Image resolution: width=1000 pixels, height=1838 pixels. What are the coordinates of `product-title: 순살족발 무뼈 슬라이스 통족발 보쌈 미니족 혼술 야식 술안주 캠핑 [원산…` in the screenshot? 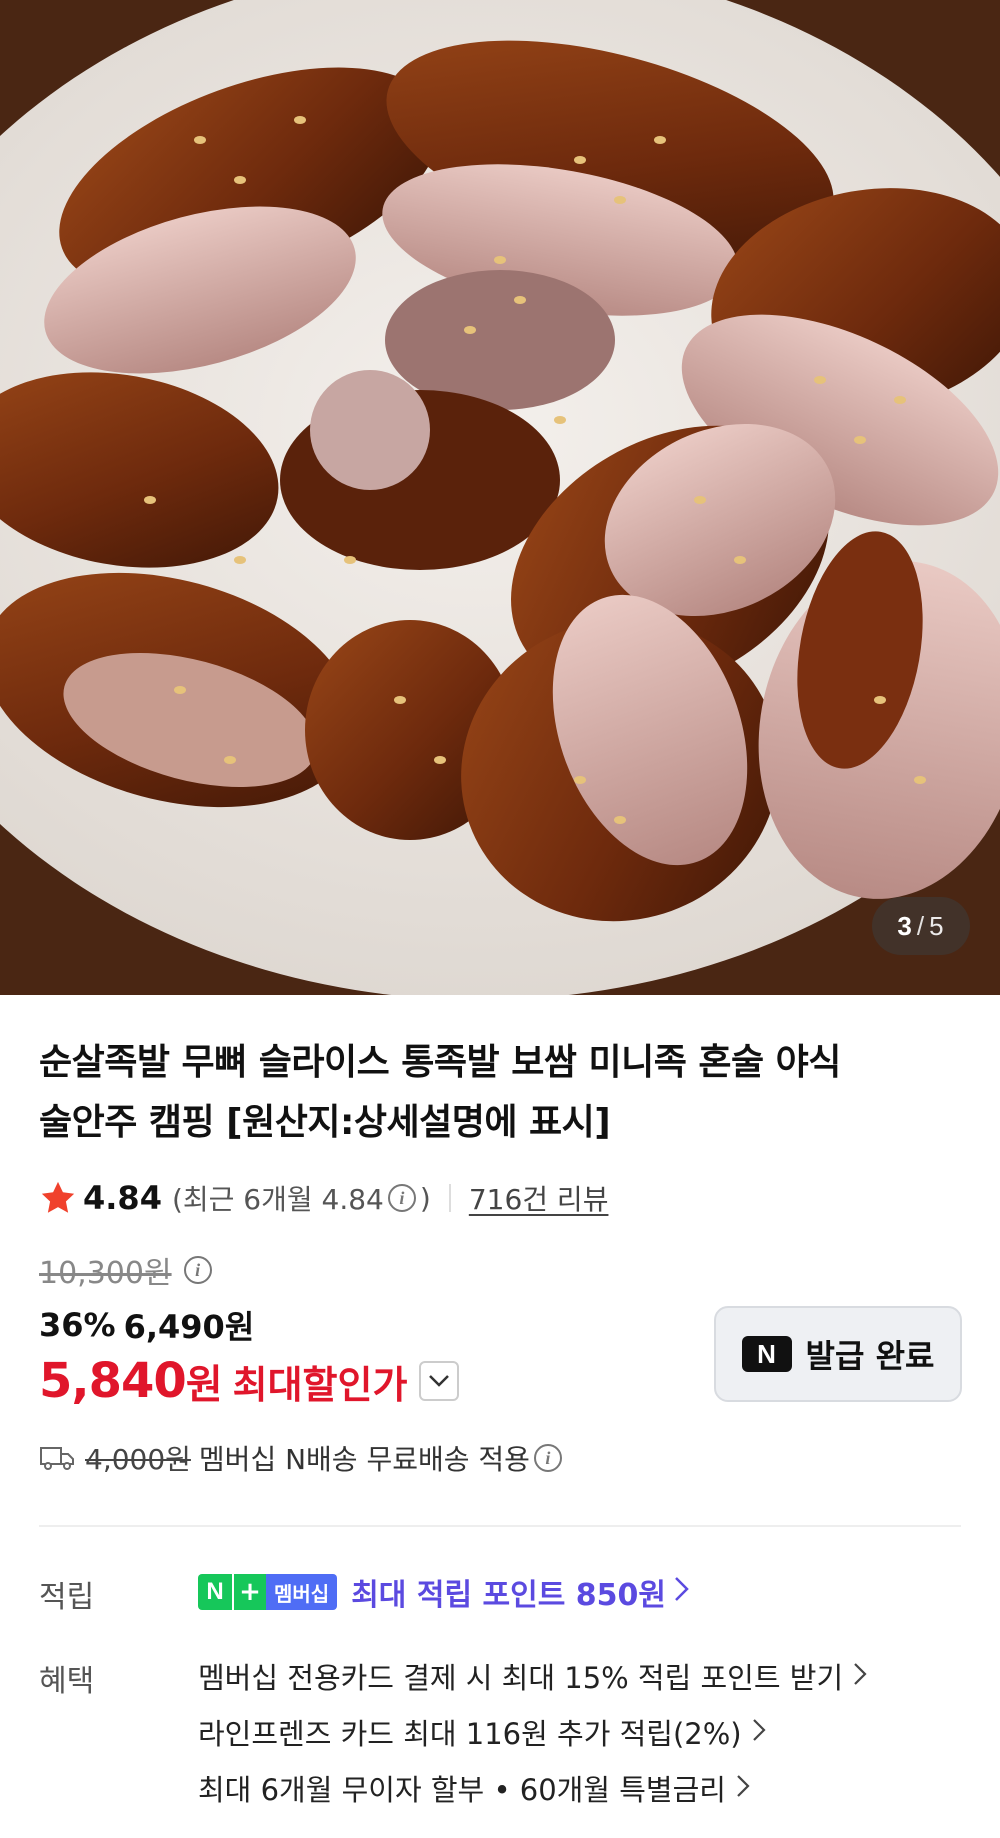 It's located at (489, 1093).